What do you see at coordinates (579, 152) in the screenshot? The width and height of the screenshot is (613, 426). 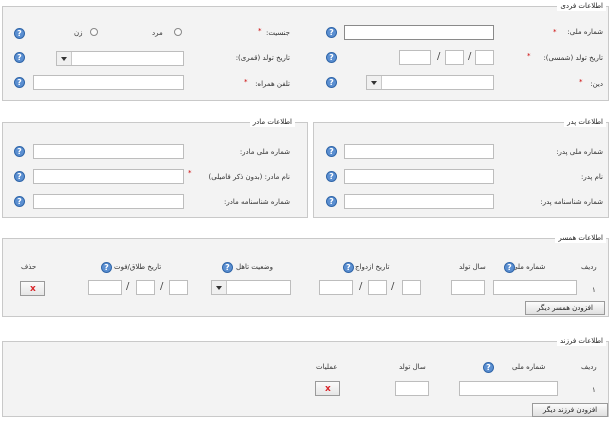 I see `father-national-id-label: شماره ملی پدر:` at bounding box center [579, 152].